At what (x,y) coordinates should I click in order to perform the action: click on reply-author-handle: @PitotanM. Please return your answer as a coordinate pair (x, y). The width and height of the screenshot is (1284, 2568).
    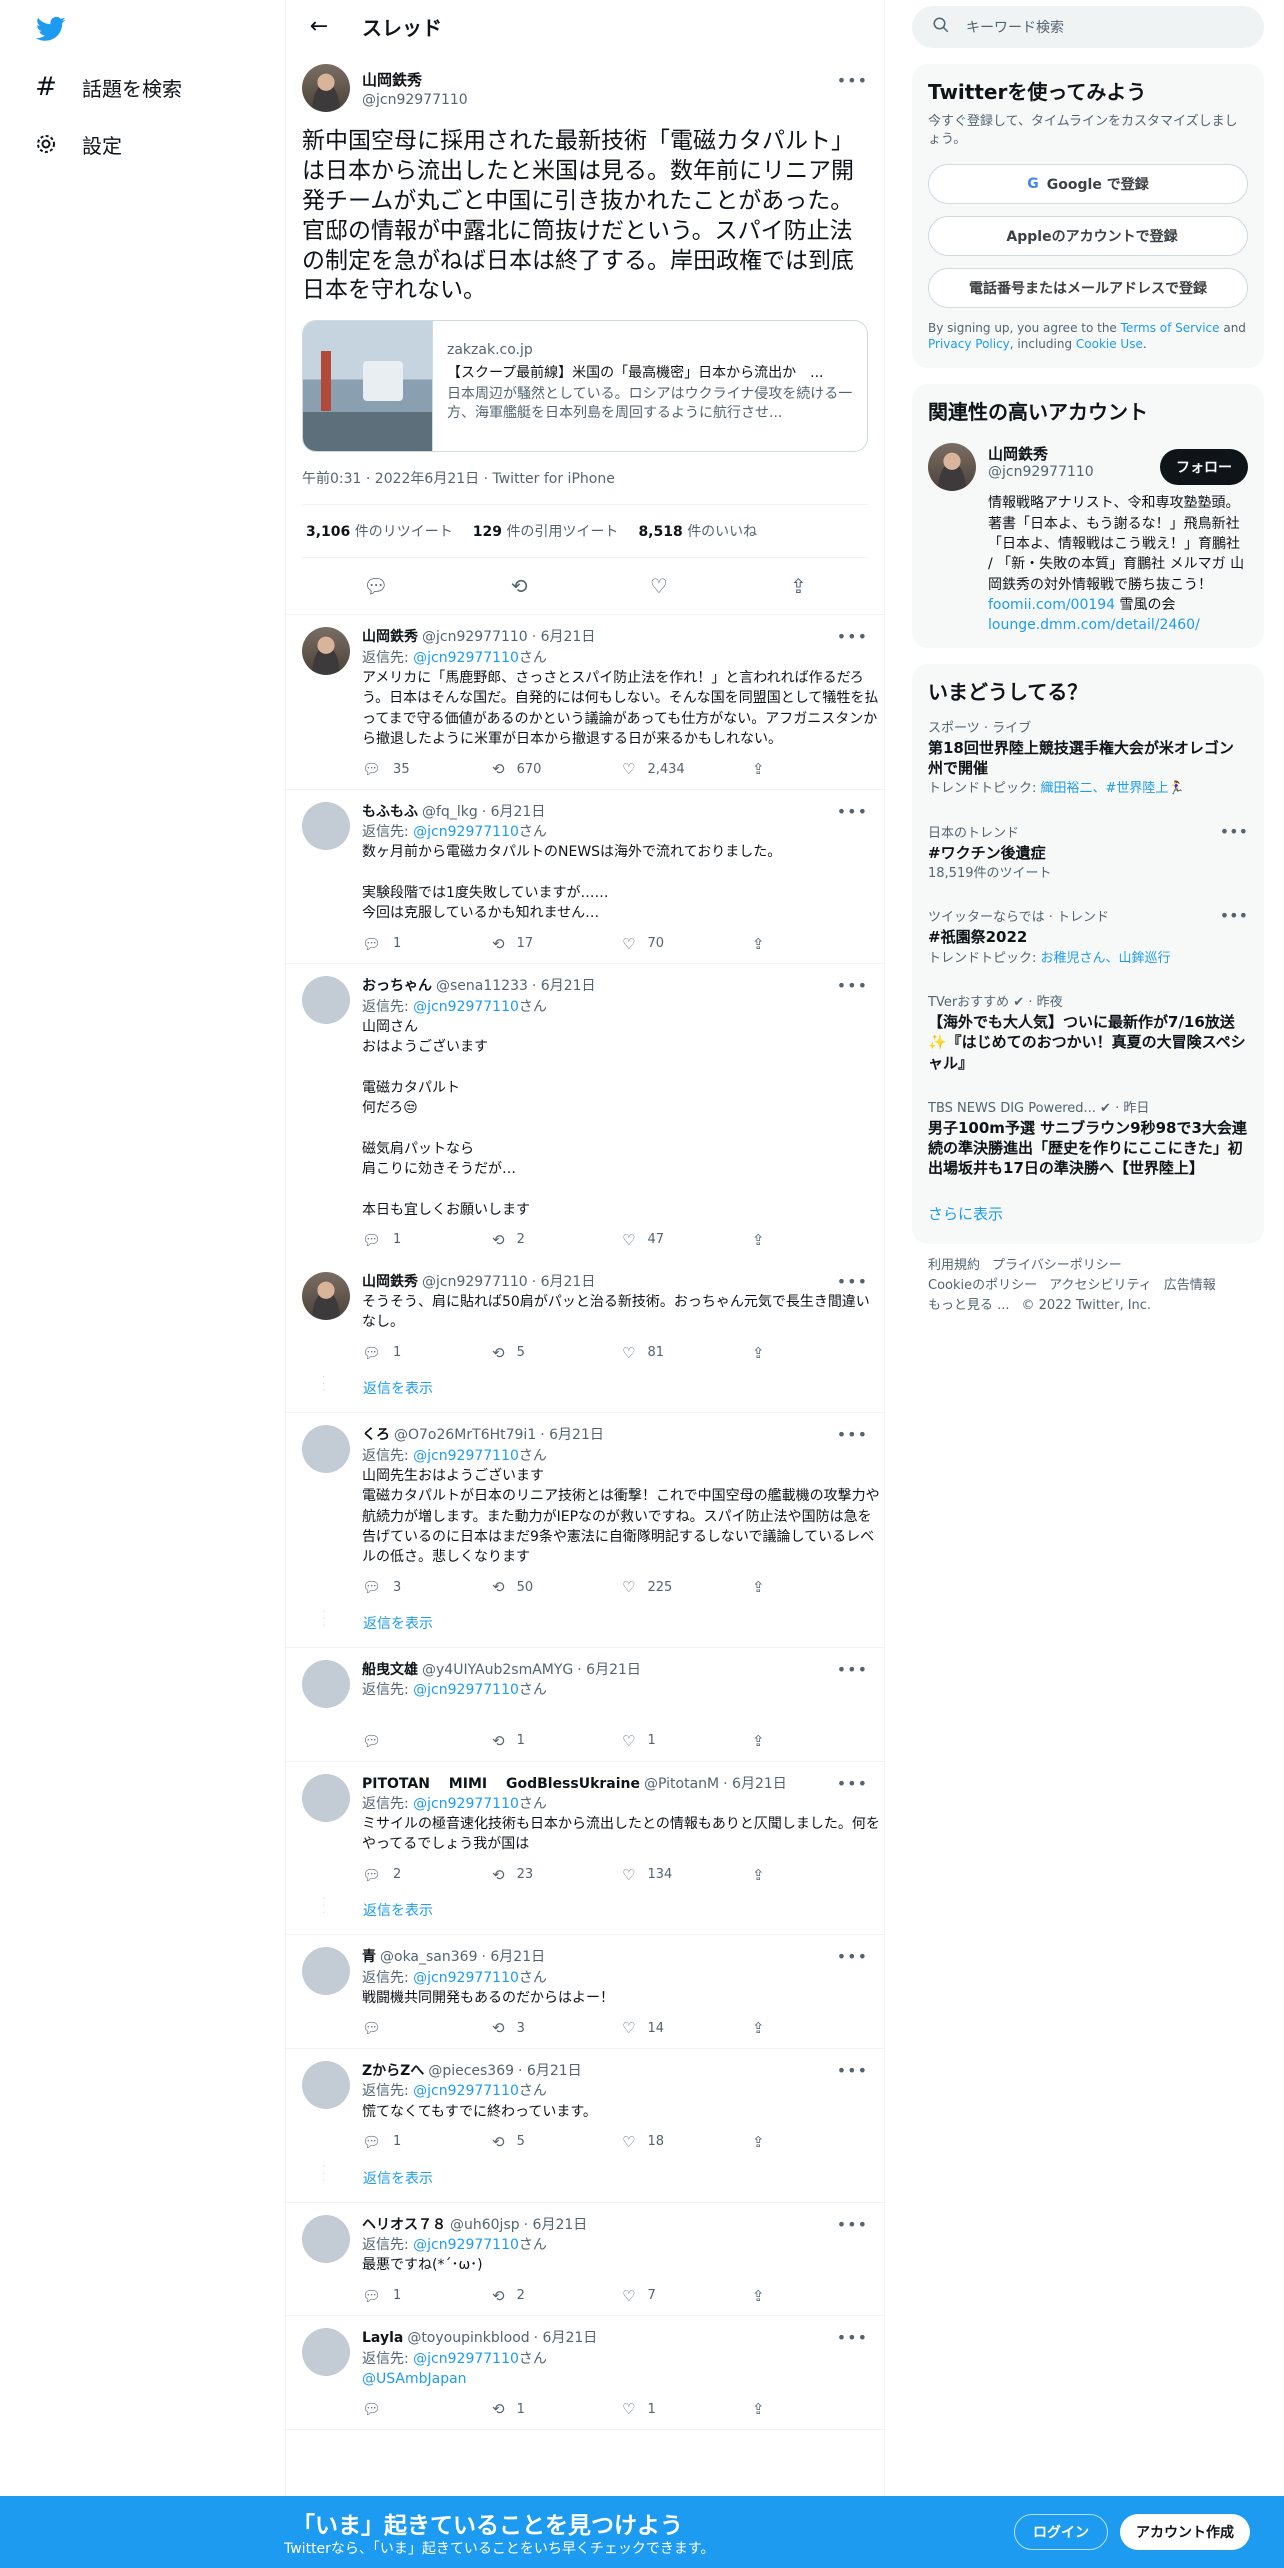
    Looking at the image, I should click on (681, 1784).